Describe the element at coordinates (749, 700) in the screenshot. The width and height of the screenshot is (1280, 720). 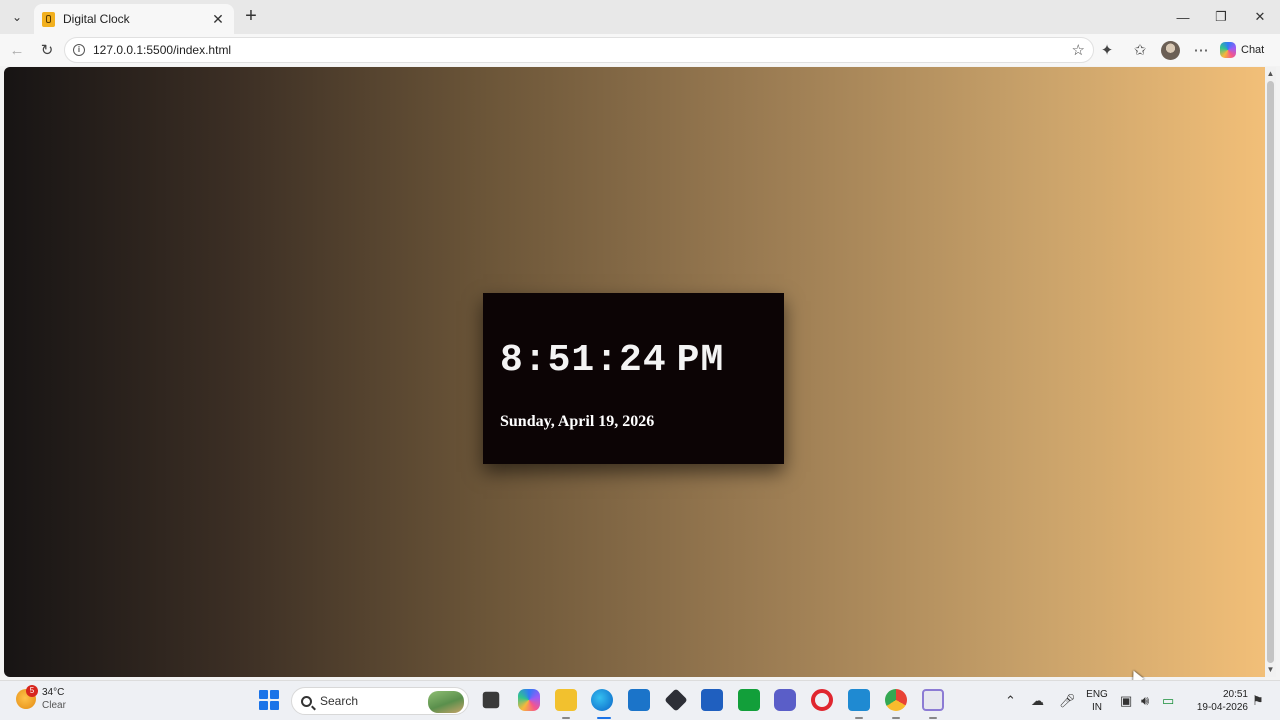
I see `xbox-icon` at that location.